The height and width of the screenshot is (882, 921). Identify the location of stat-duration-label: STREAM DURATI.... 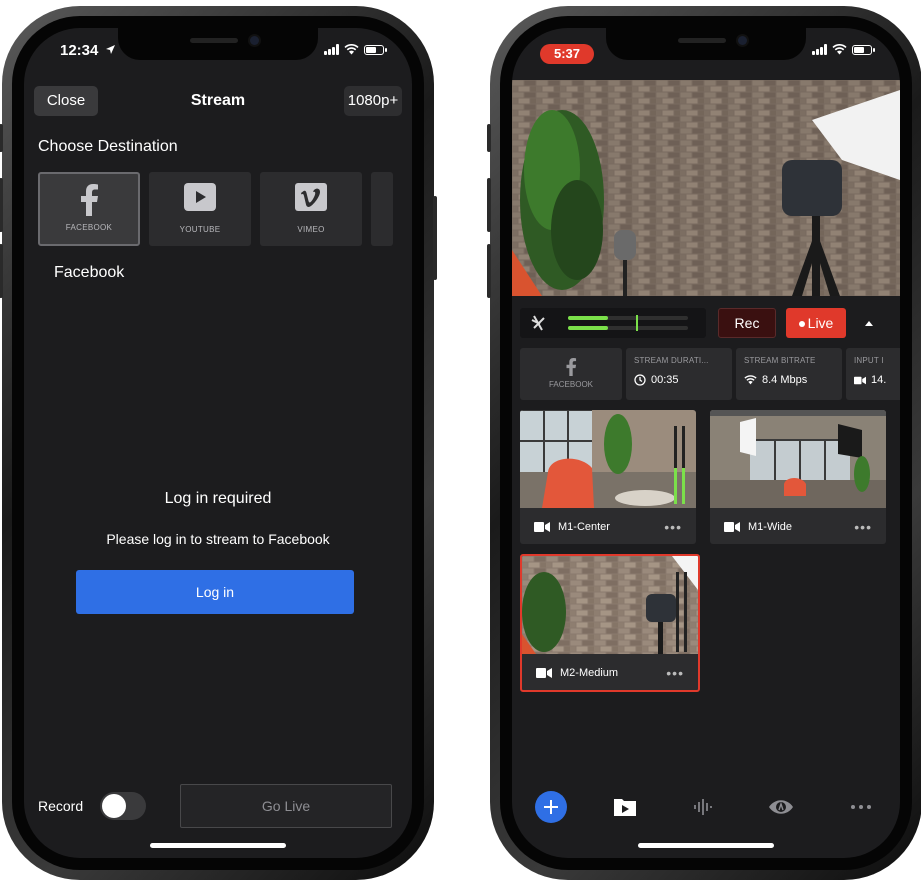
(671, 360).